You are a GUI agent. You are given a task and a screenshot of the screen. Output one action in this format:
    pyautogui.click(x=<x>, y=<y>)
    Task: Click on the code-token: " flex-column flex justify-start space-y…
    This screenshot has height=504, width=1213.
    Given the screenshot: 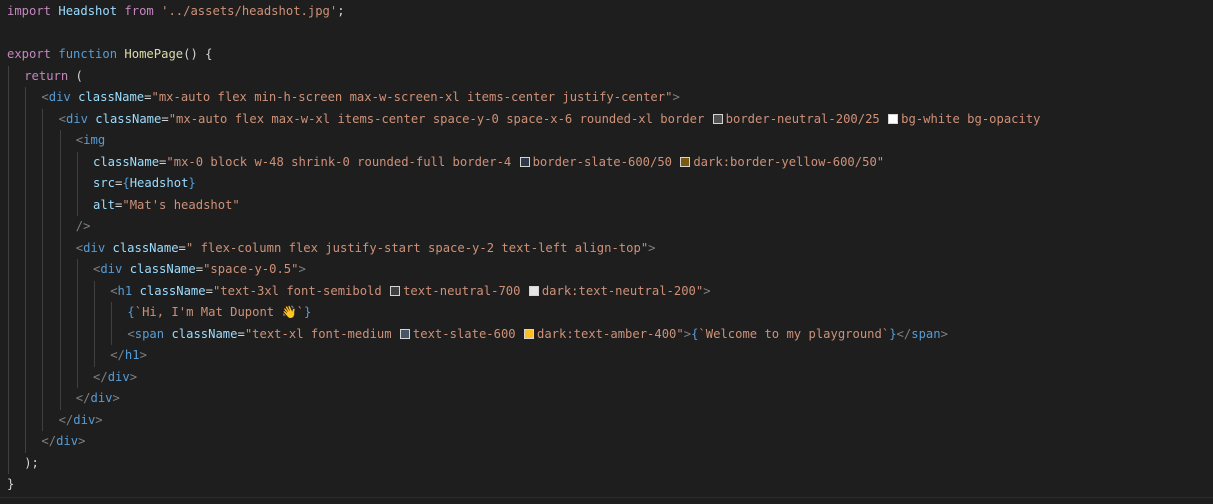 What is the action you would take?
    pyautogui.click(x=417, y=247)
    